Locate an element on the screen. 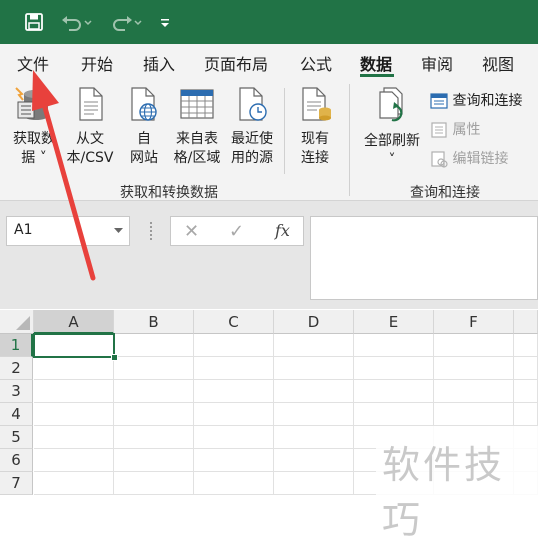 This screenshot has height=544, width=538. annotation-arrow is located at coordinates (64, 175).